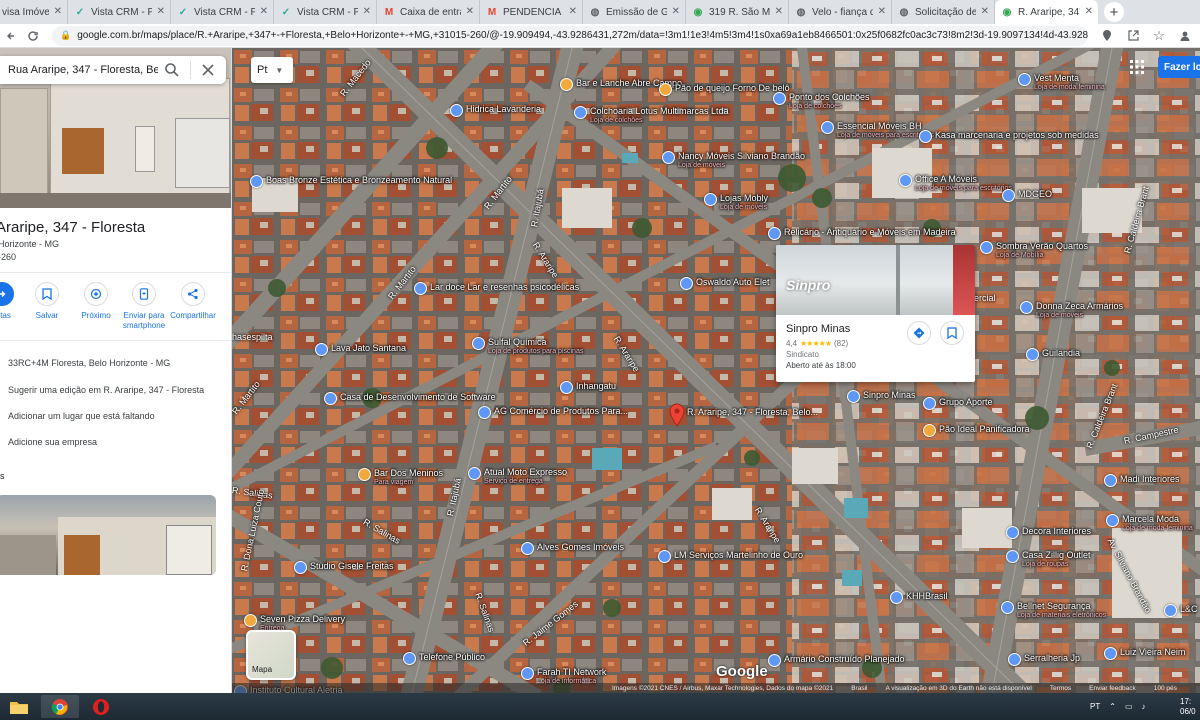 The width and height of the screenshot is (1200, 720). I want to click on map-place-label: Lojas Mobly Loja de móveis, so click(744, 203).